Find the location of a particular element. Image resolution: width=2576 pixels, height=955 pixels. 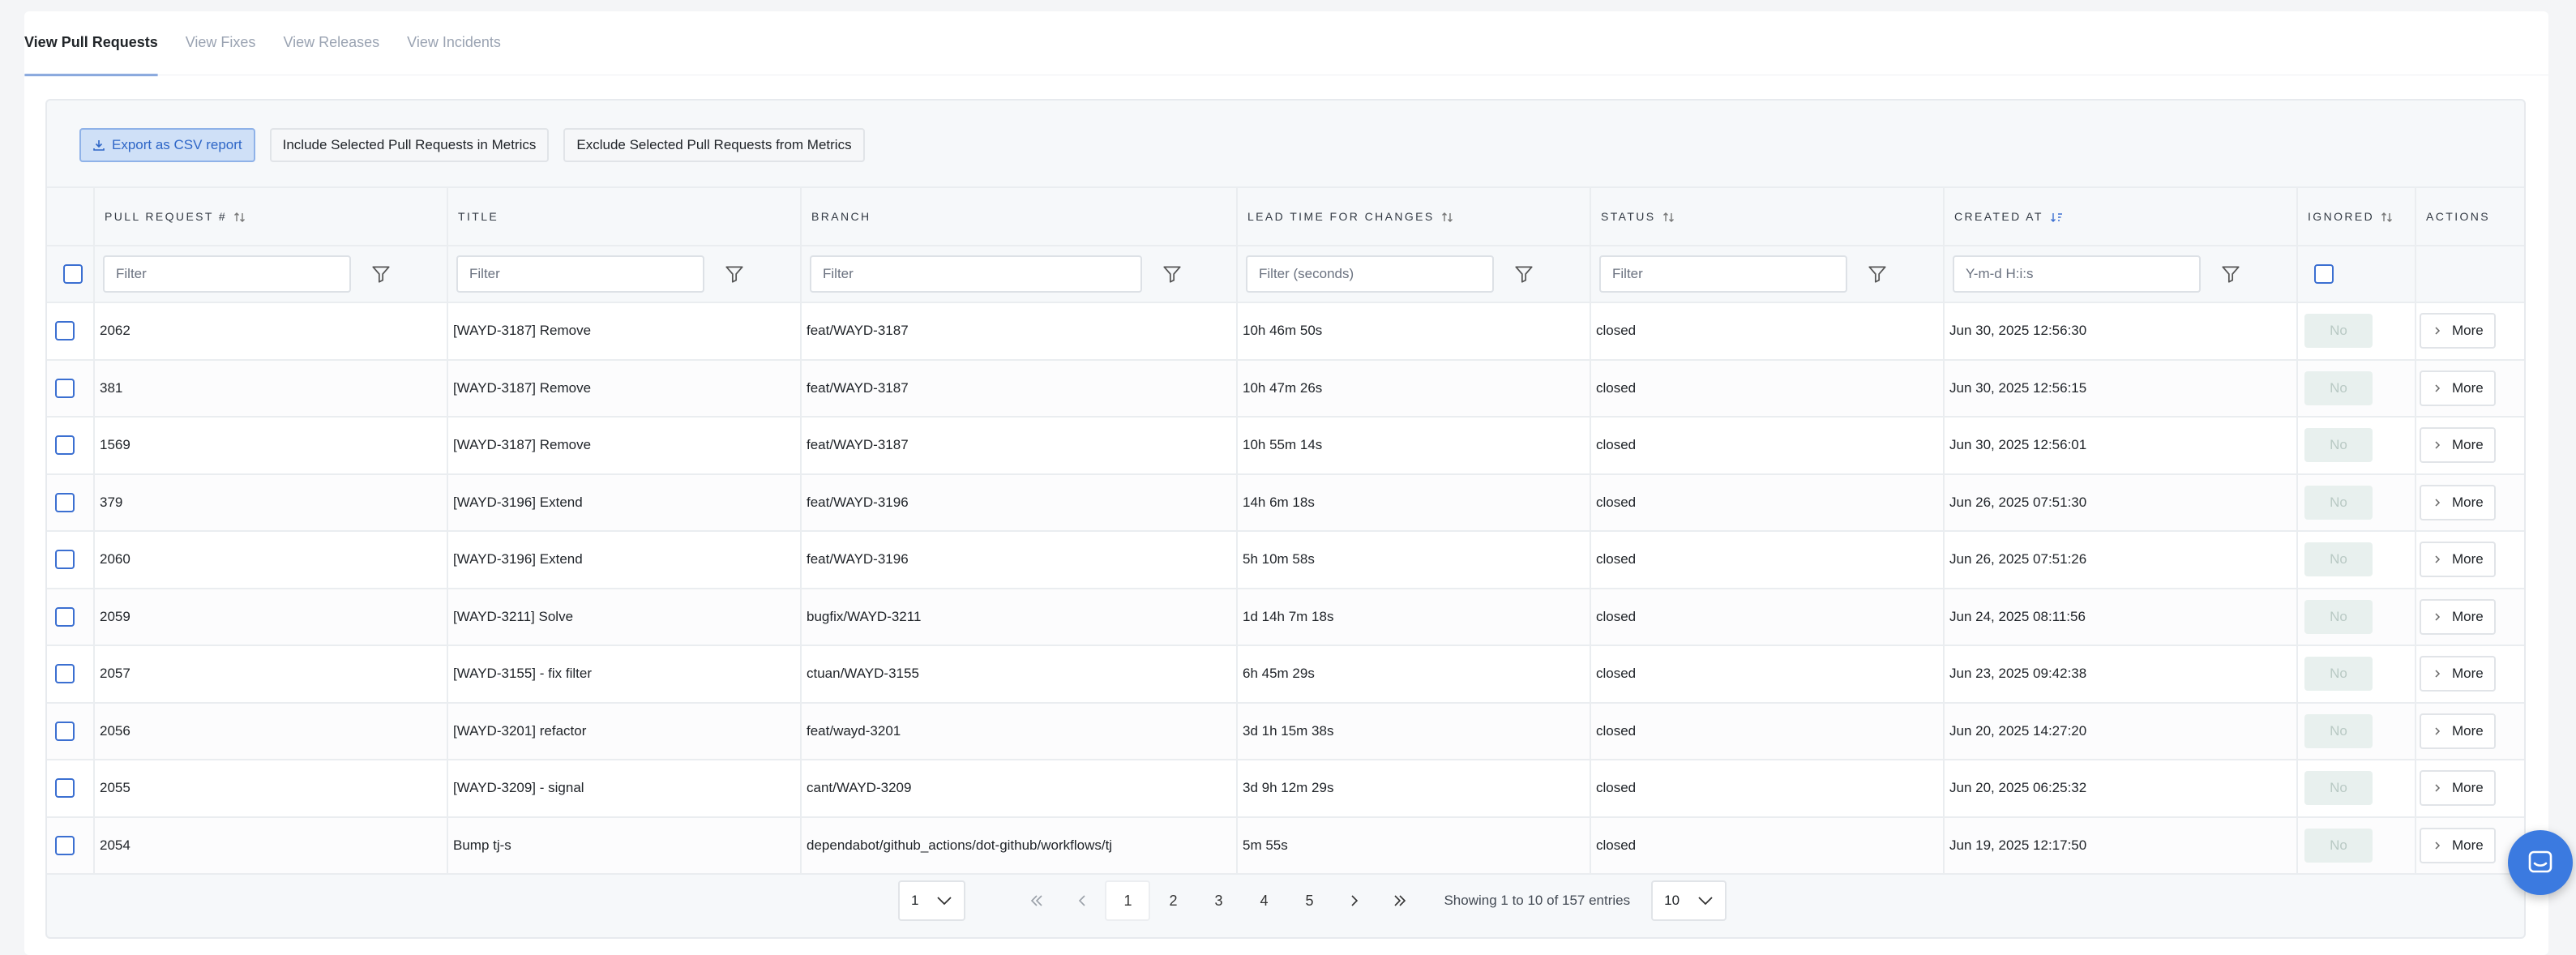

filter-pr-number-input is located at coordinates (227, 274).